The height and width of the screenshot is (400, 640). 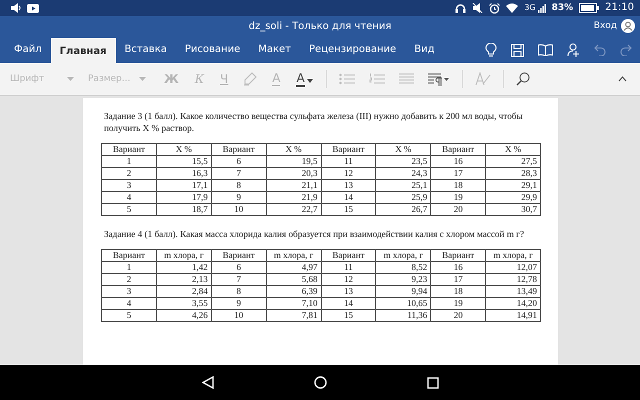 What do you see at coordinates (213, 50) in the screenshot?
I see `ribbon-tab: Рисование` at bounding box center [213, 50].